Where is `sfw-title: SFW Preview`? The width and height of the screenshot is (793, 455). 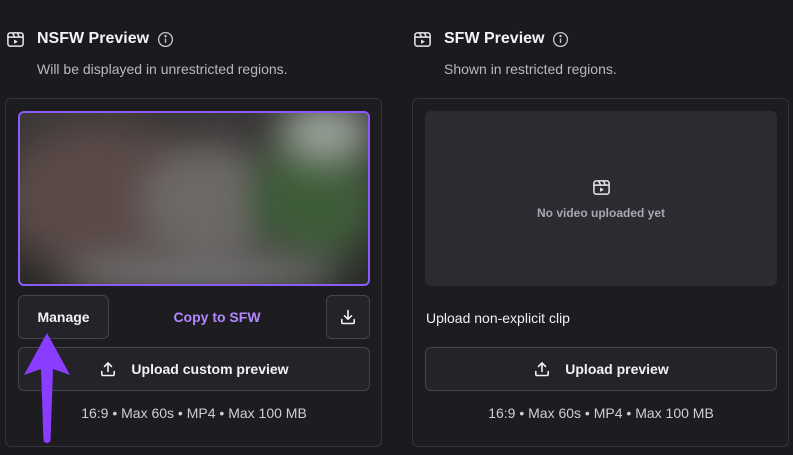
sfw-title: SFW Preview is located at coordinates (494, 38).